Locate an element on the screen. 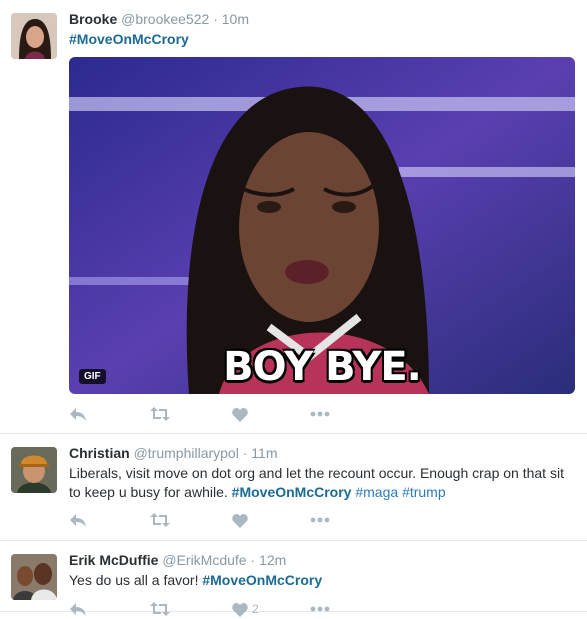 Image resolution: width=587 pixels, height=619 pixels. tweet-header: Erik McDuffie @ErikMcdufe · 12m is located at coordinates (323, 560).